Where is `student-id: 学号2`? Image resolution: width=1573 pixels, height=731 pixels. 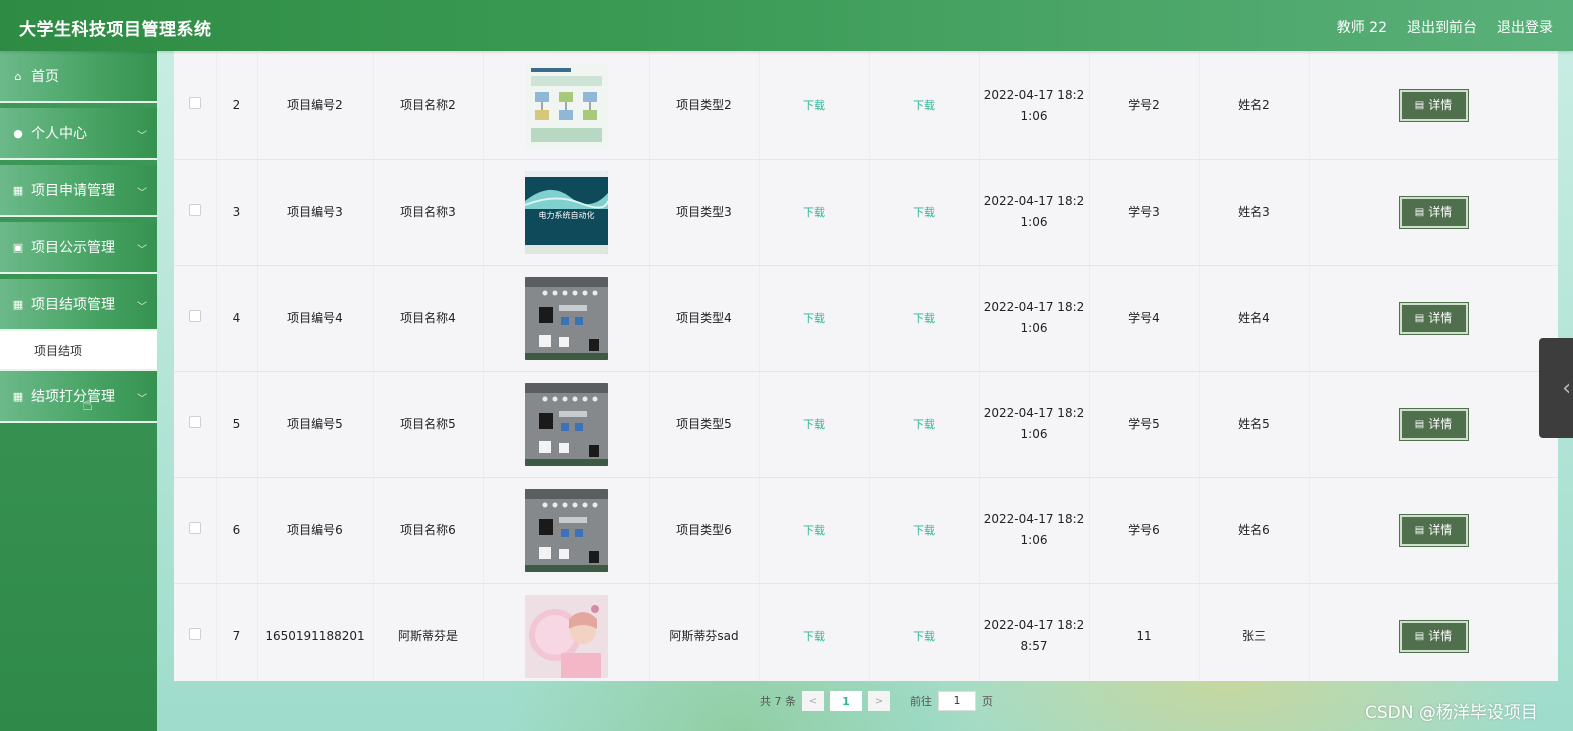 student-id: 学号2 is located at coordinates (1144, 106).